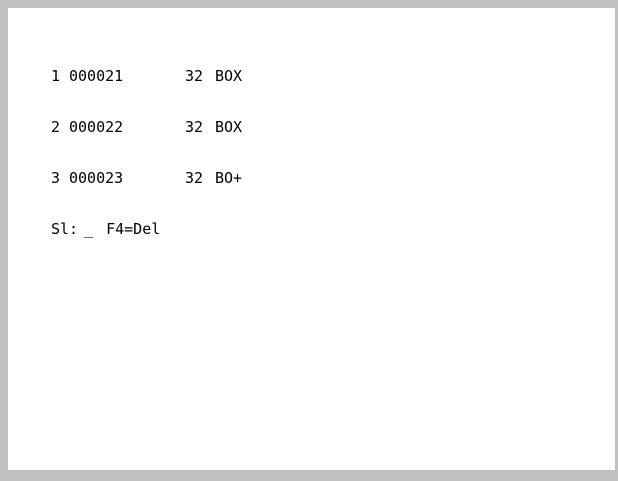 This screenshot has width=618, height=481. I want to click on row-number: 3, so click(56, 178).